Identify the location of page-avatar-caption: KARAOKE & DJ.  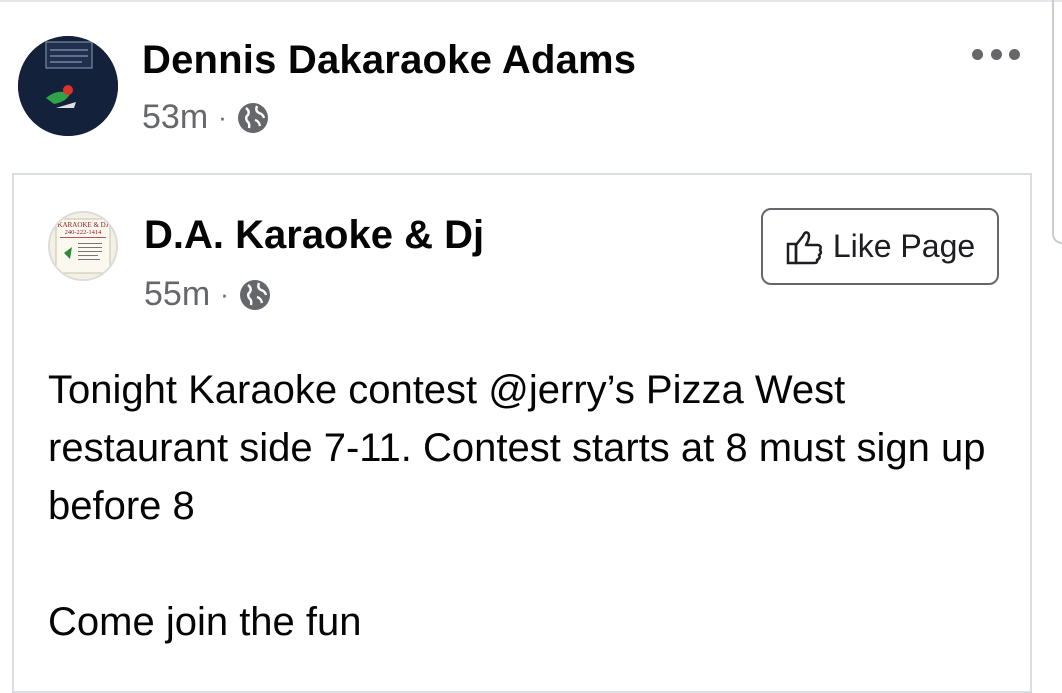
(83, 225).